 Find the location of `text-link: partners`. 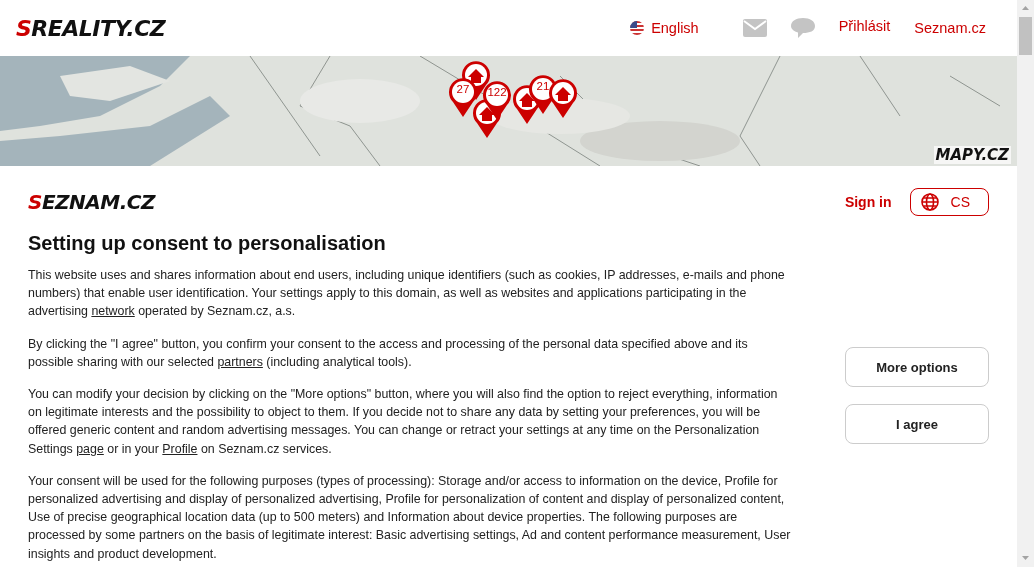

text-link: partners is located at coordinates (240, 361).